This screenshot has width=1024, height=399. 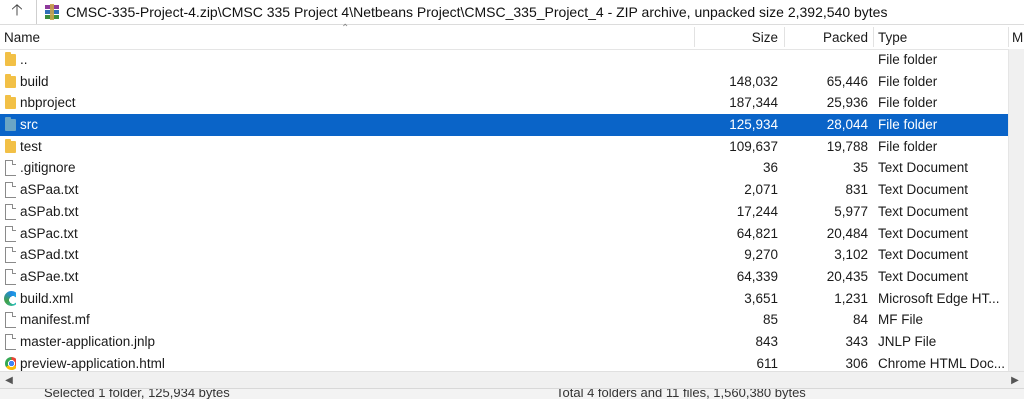 What do you see at coordinates (739, 60) in the screenshot?
I see `file-size` at bounding box center [739, 60].